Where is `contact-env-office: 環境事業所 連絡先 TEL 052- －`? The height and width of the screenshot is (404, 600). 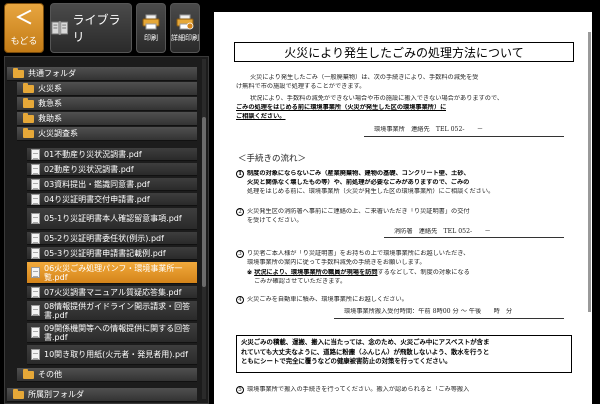
contact-env-office: 環境事業所 連絡先 TEL 052- － is located at coordinates (429, 129).